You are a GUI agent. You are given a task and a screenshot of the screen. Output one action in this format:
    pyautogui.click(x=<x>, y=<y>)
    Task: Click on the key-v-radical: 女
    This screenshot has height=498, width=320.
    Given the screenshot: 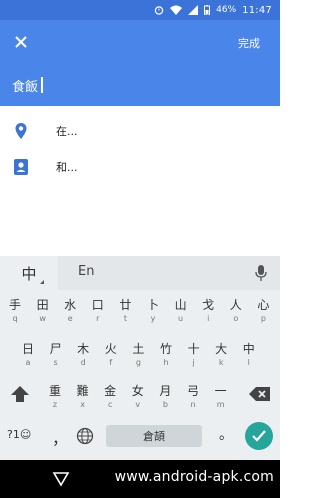 What is the action you would take?
    pyautogui.click(x=137, y=391)
    